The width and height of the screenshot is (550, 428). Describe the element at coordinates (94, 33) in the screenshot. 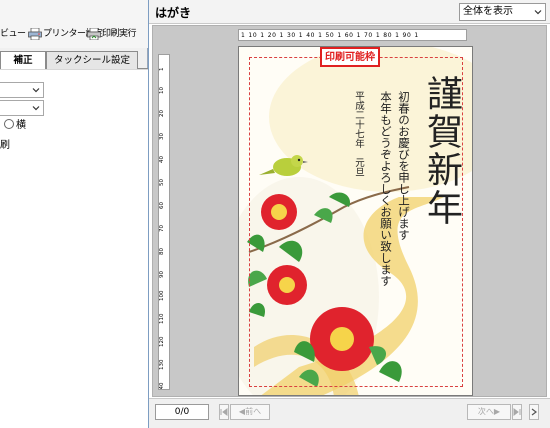

I see `print-run-icon` at that location.